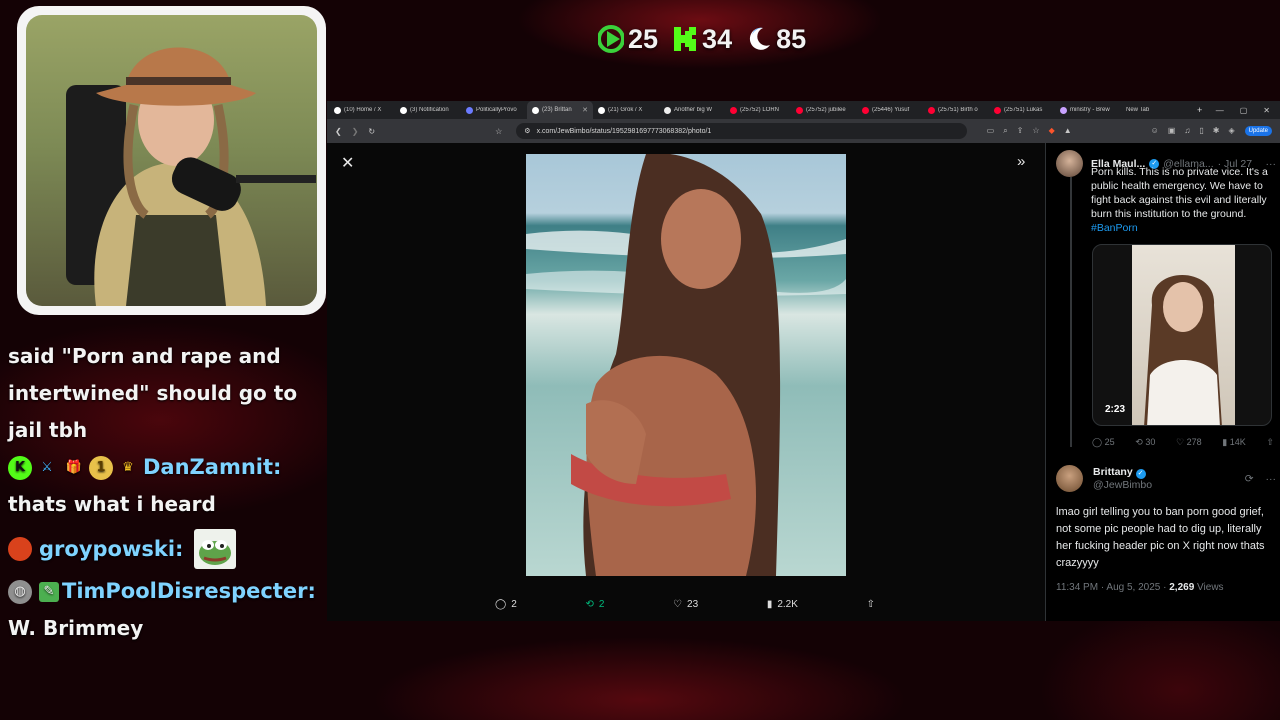  I want to click on discord-icon: ☺, so click(1155, 131).